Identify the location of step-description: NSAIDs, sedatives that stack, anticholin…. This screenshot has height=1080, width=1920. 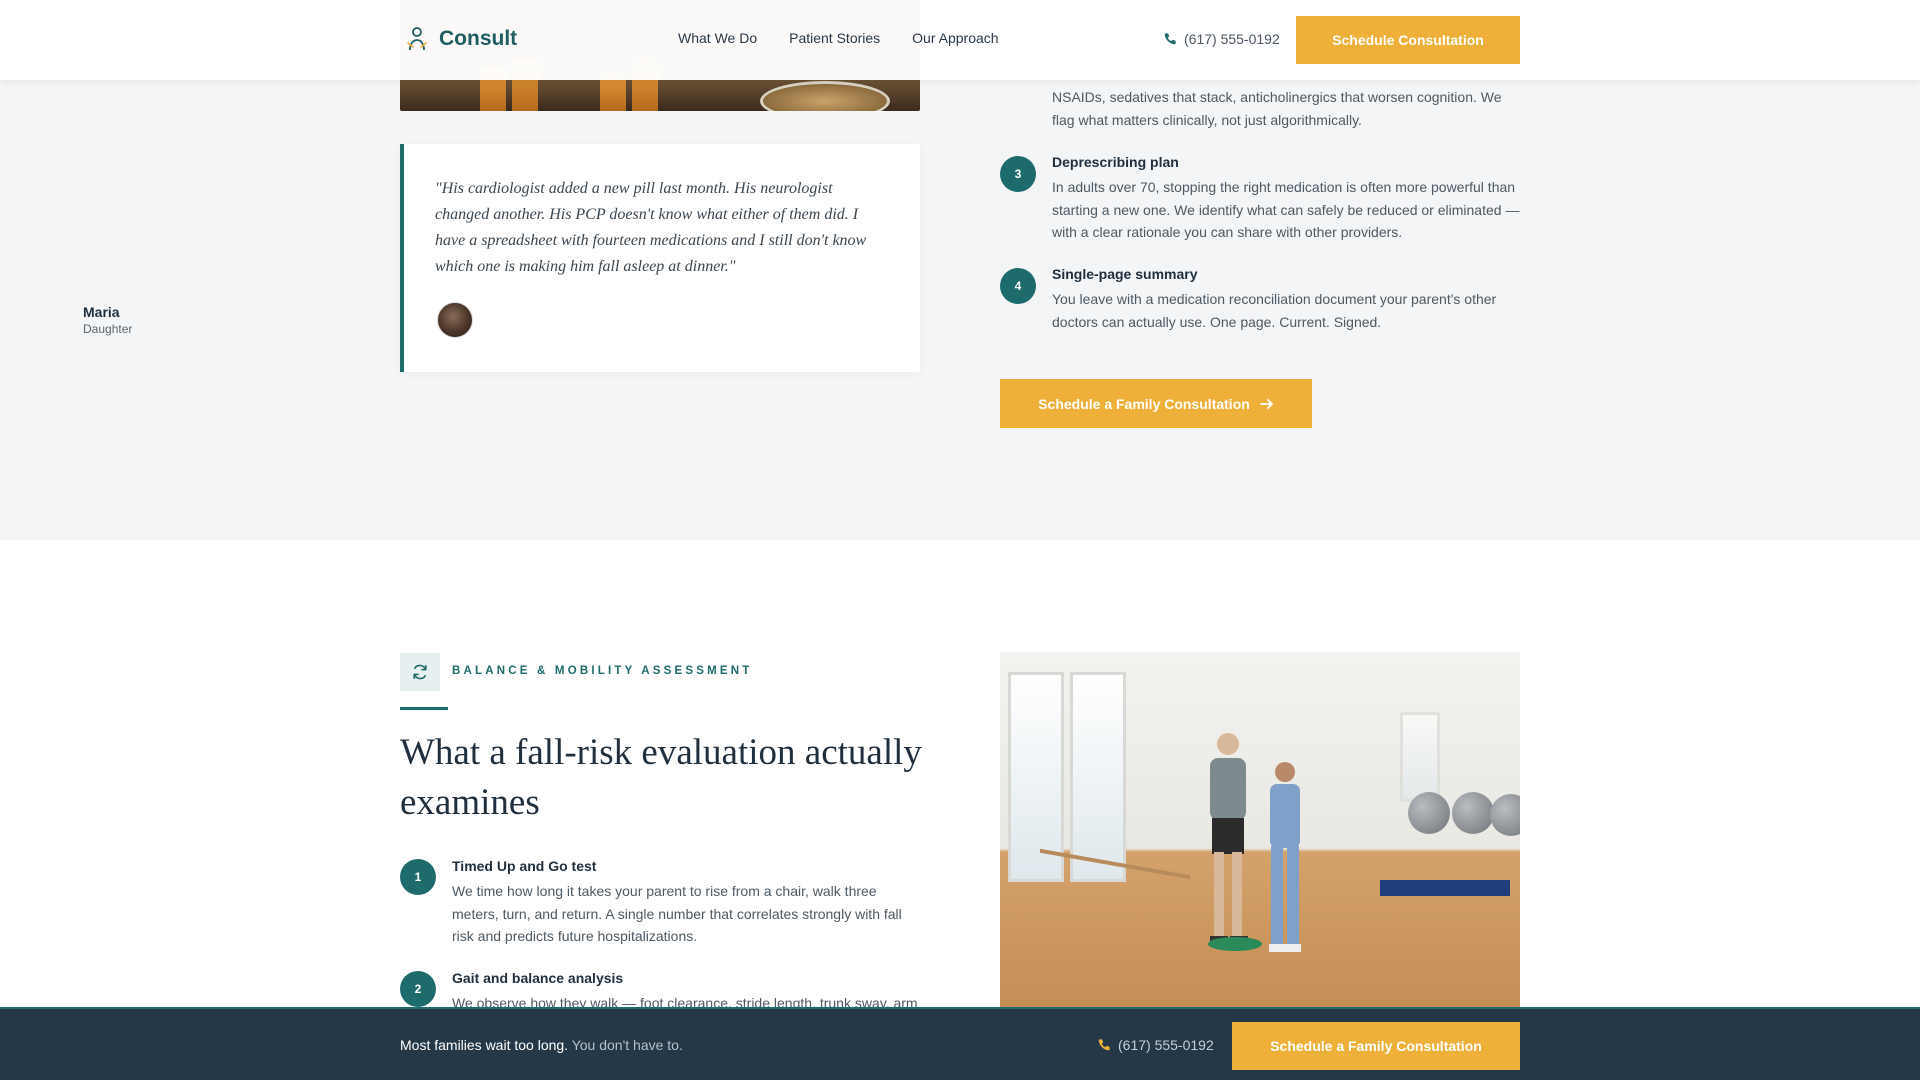
(1277, 108).